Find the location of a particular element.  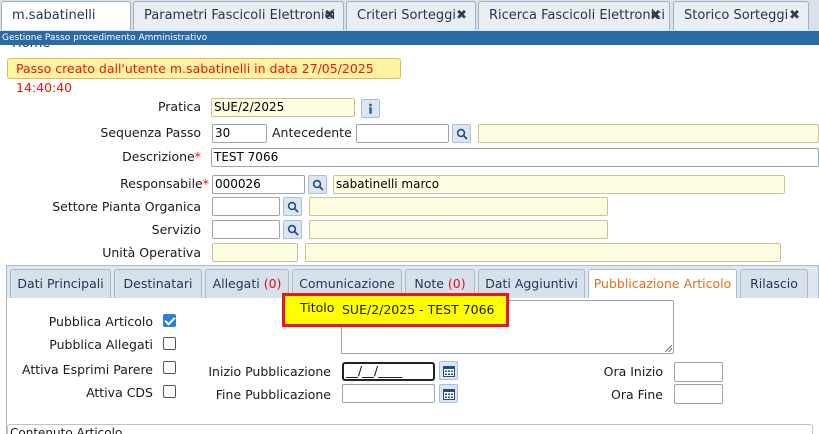

settore-code-field is located at coordinates (246, 206).